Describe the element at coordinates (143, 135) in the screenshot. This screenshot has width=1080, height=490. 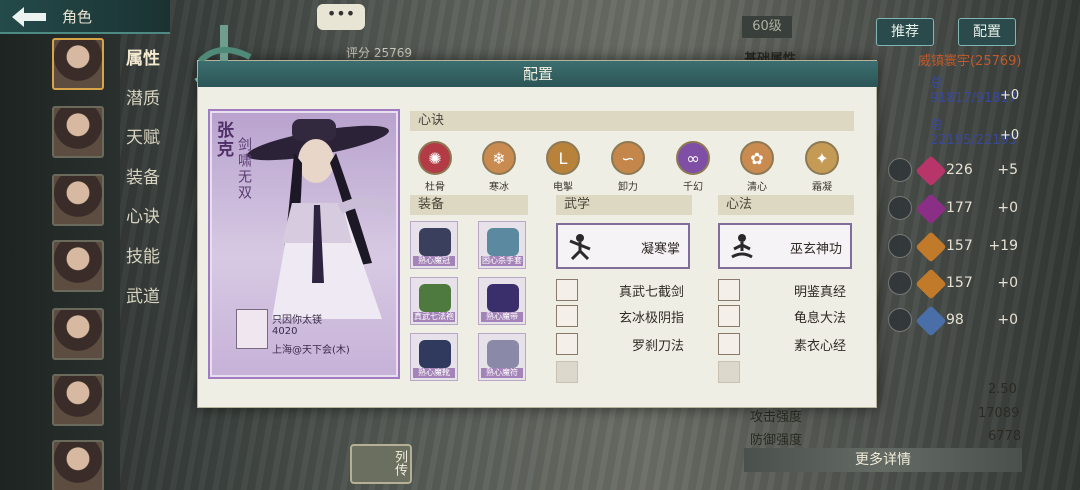
I see `tab-talent: 天赋` at that location.